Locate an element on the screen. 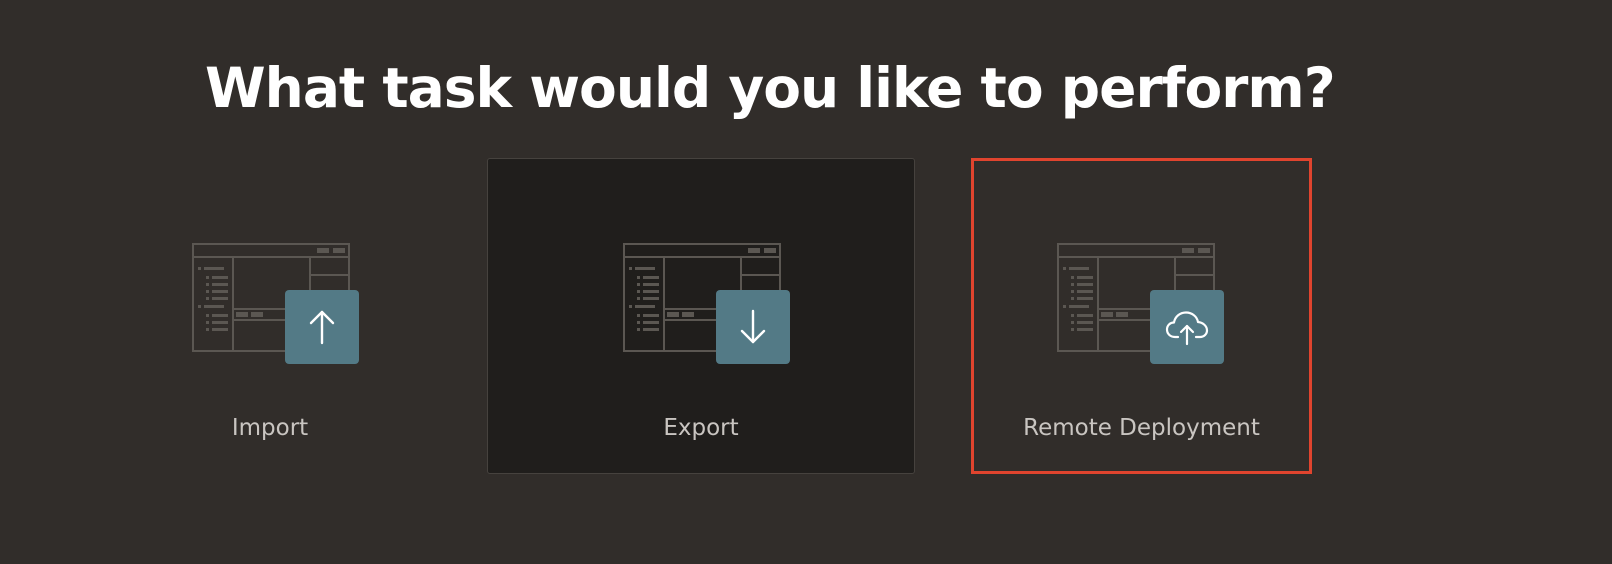  download-arrow-icon is located at coordinates (753, 326).